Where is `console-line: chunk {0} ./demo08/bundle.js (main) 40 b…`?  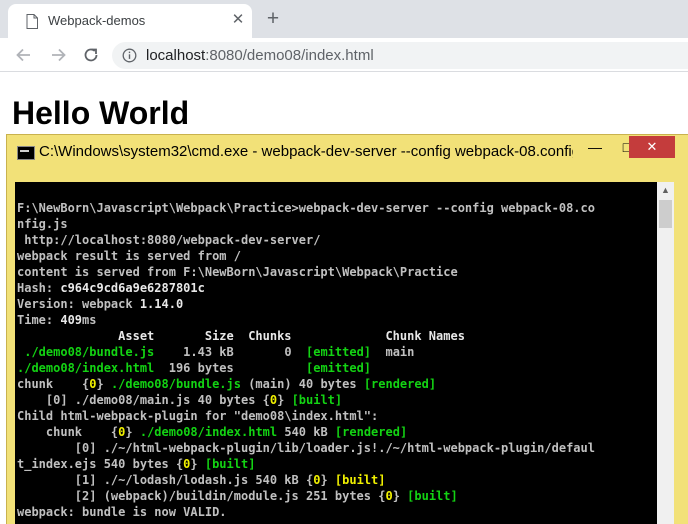
console-line: chunk {0} ./demo08/bundle.js (main) 40 b… is located at coordinates (306, 384).